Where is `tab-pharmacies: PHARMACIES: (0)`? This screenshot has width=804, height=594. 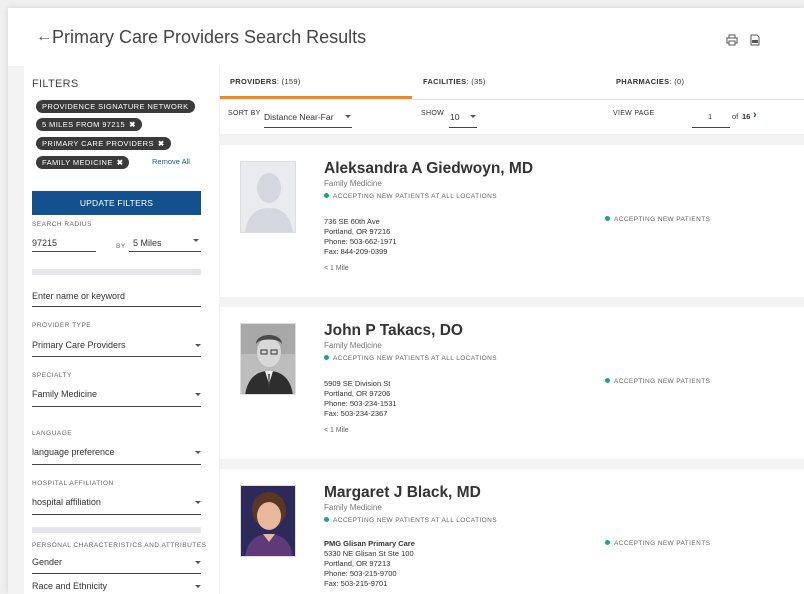
tab-pharmacies: PHARMACIES: (0) is located at coordinates (650, 81).